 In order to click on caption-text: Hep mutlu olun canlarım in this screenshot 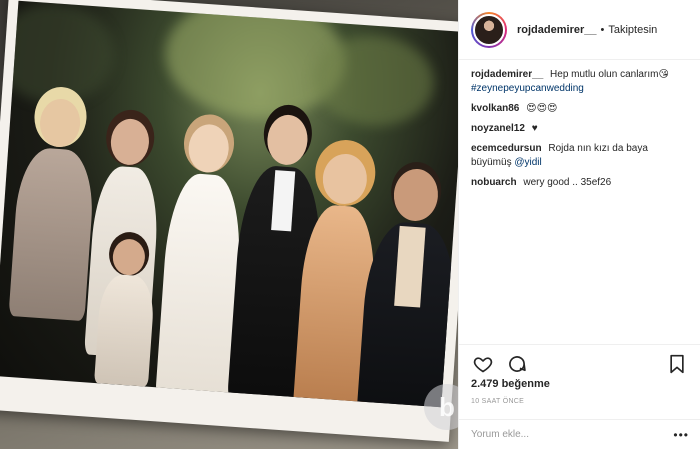, I will do `click(604, 74)`.